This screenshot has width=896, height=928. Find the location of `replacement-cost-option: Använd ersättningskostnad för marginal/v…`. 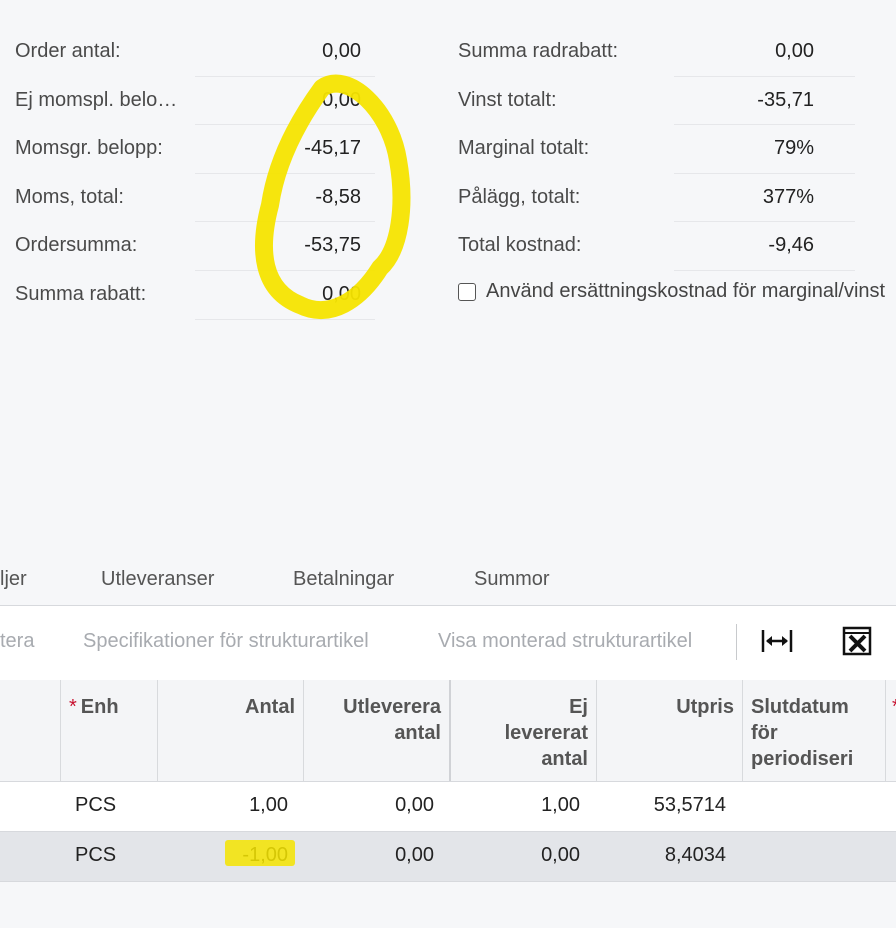

replacement-cost-option: Använd ersättningskostnad för marginal/v… is located at coordinates (671, 291).